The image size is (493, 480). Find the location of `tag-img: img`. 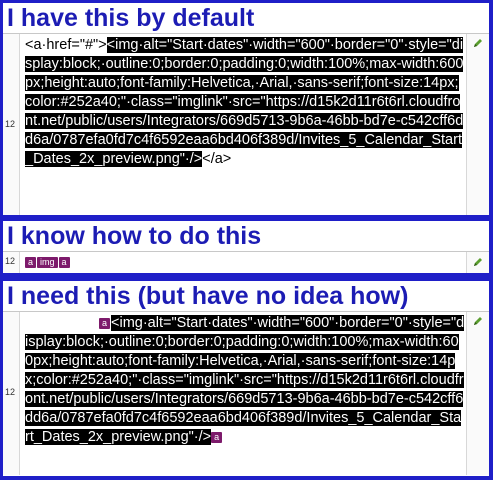

tag-img: img is located at coordinates (47, 262).